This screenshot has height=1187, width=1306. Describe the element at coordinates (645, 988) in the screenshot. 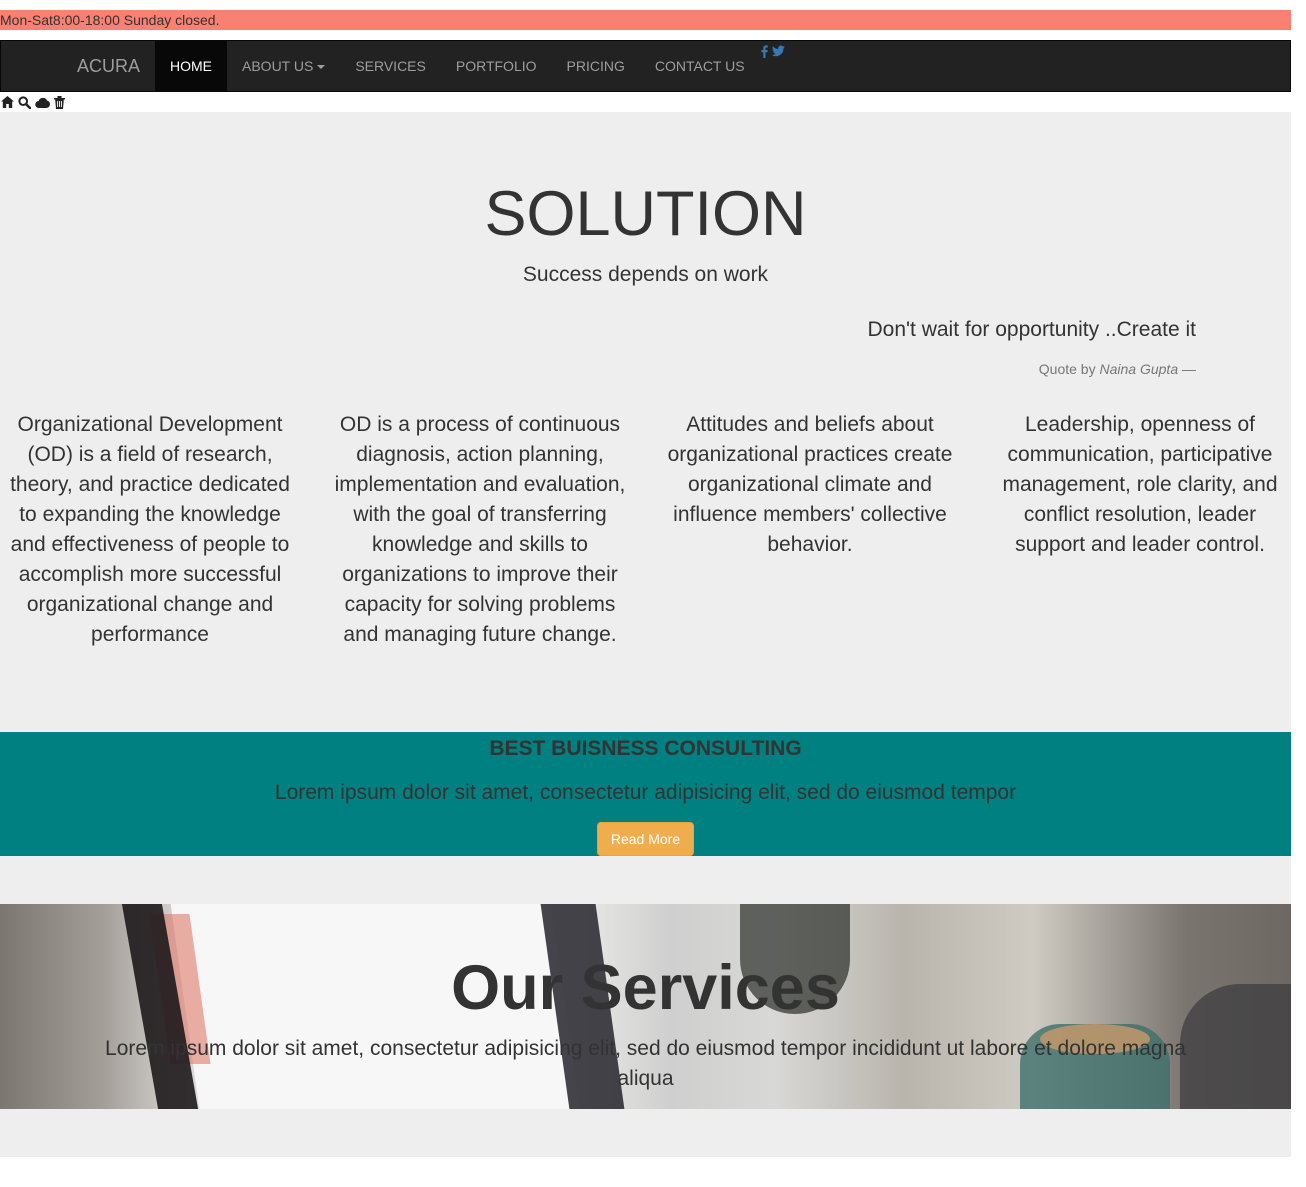

I see `services-title: Our Services` at that location.